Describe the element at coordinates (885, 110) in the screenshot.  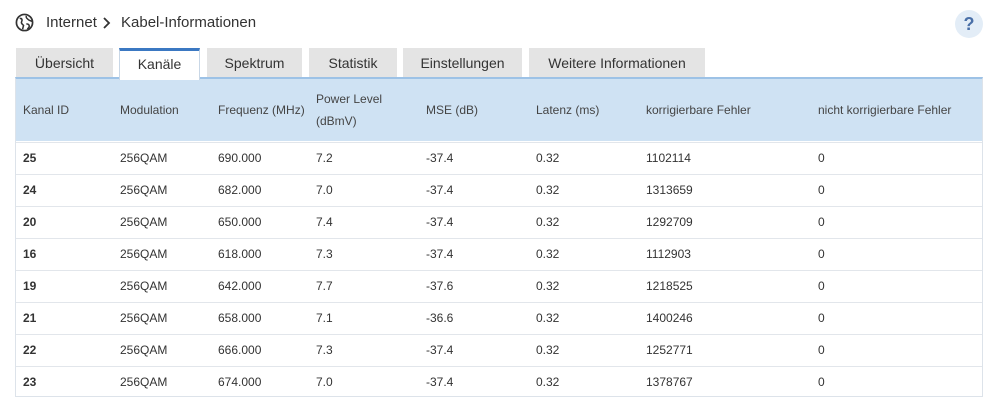
I see `header-nicht-korrigierbare-fehler: nicht korrigierbare Fehler` at that location.